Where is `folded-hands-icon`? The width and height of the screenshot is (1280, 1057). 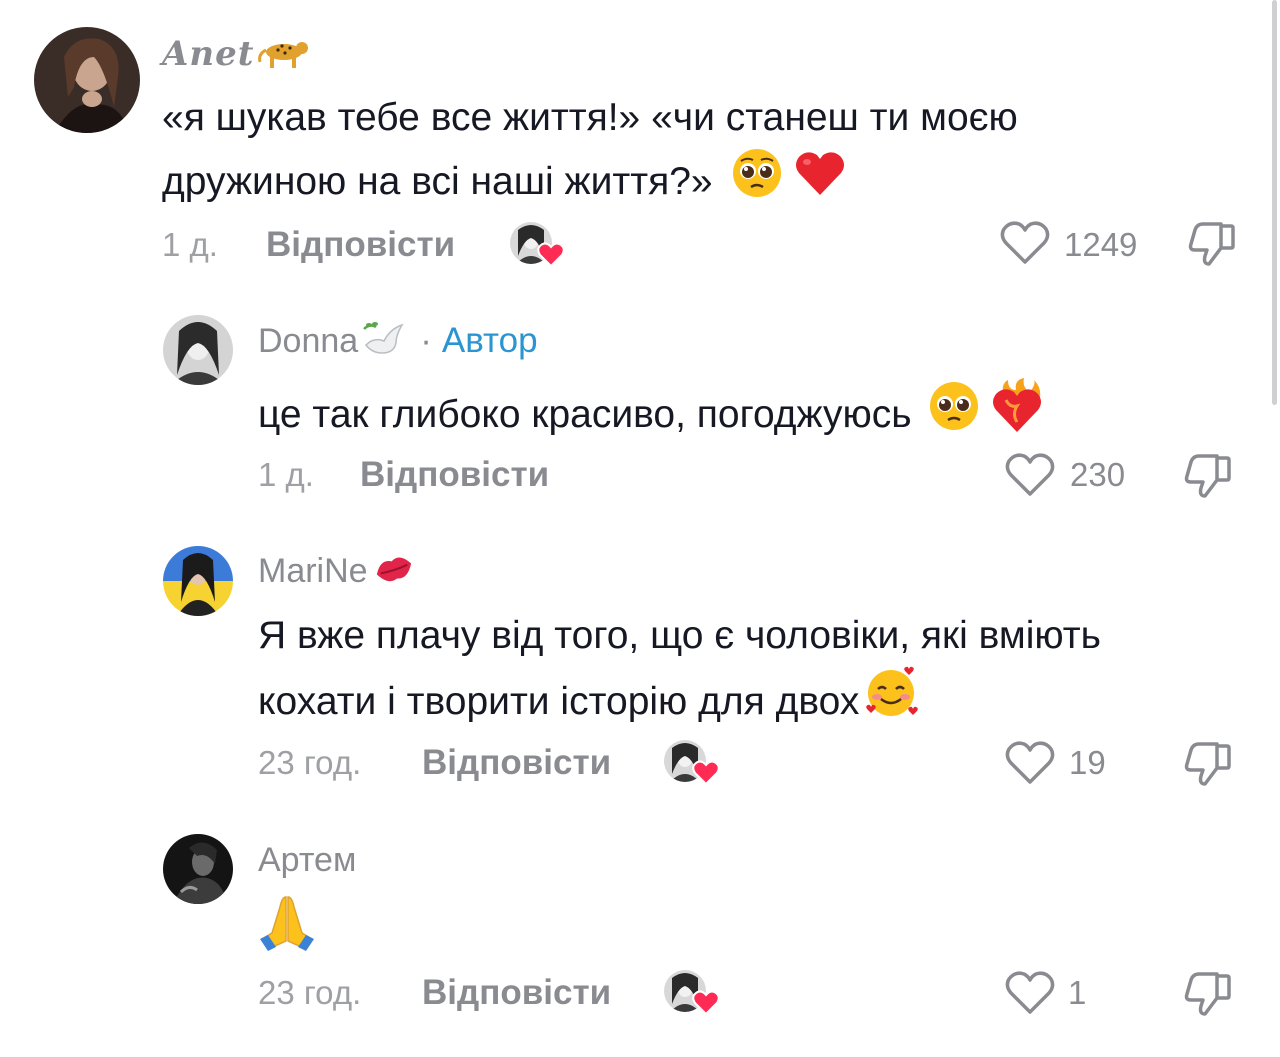
folded-hands-icon is located at coordinates (287, 924).